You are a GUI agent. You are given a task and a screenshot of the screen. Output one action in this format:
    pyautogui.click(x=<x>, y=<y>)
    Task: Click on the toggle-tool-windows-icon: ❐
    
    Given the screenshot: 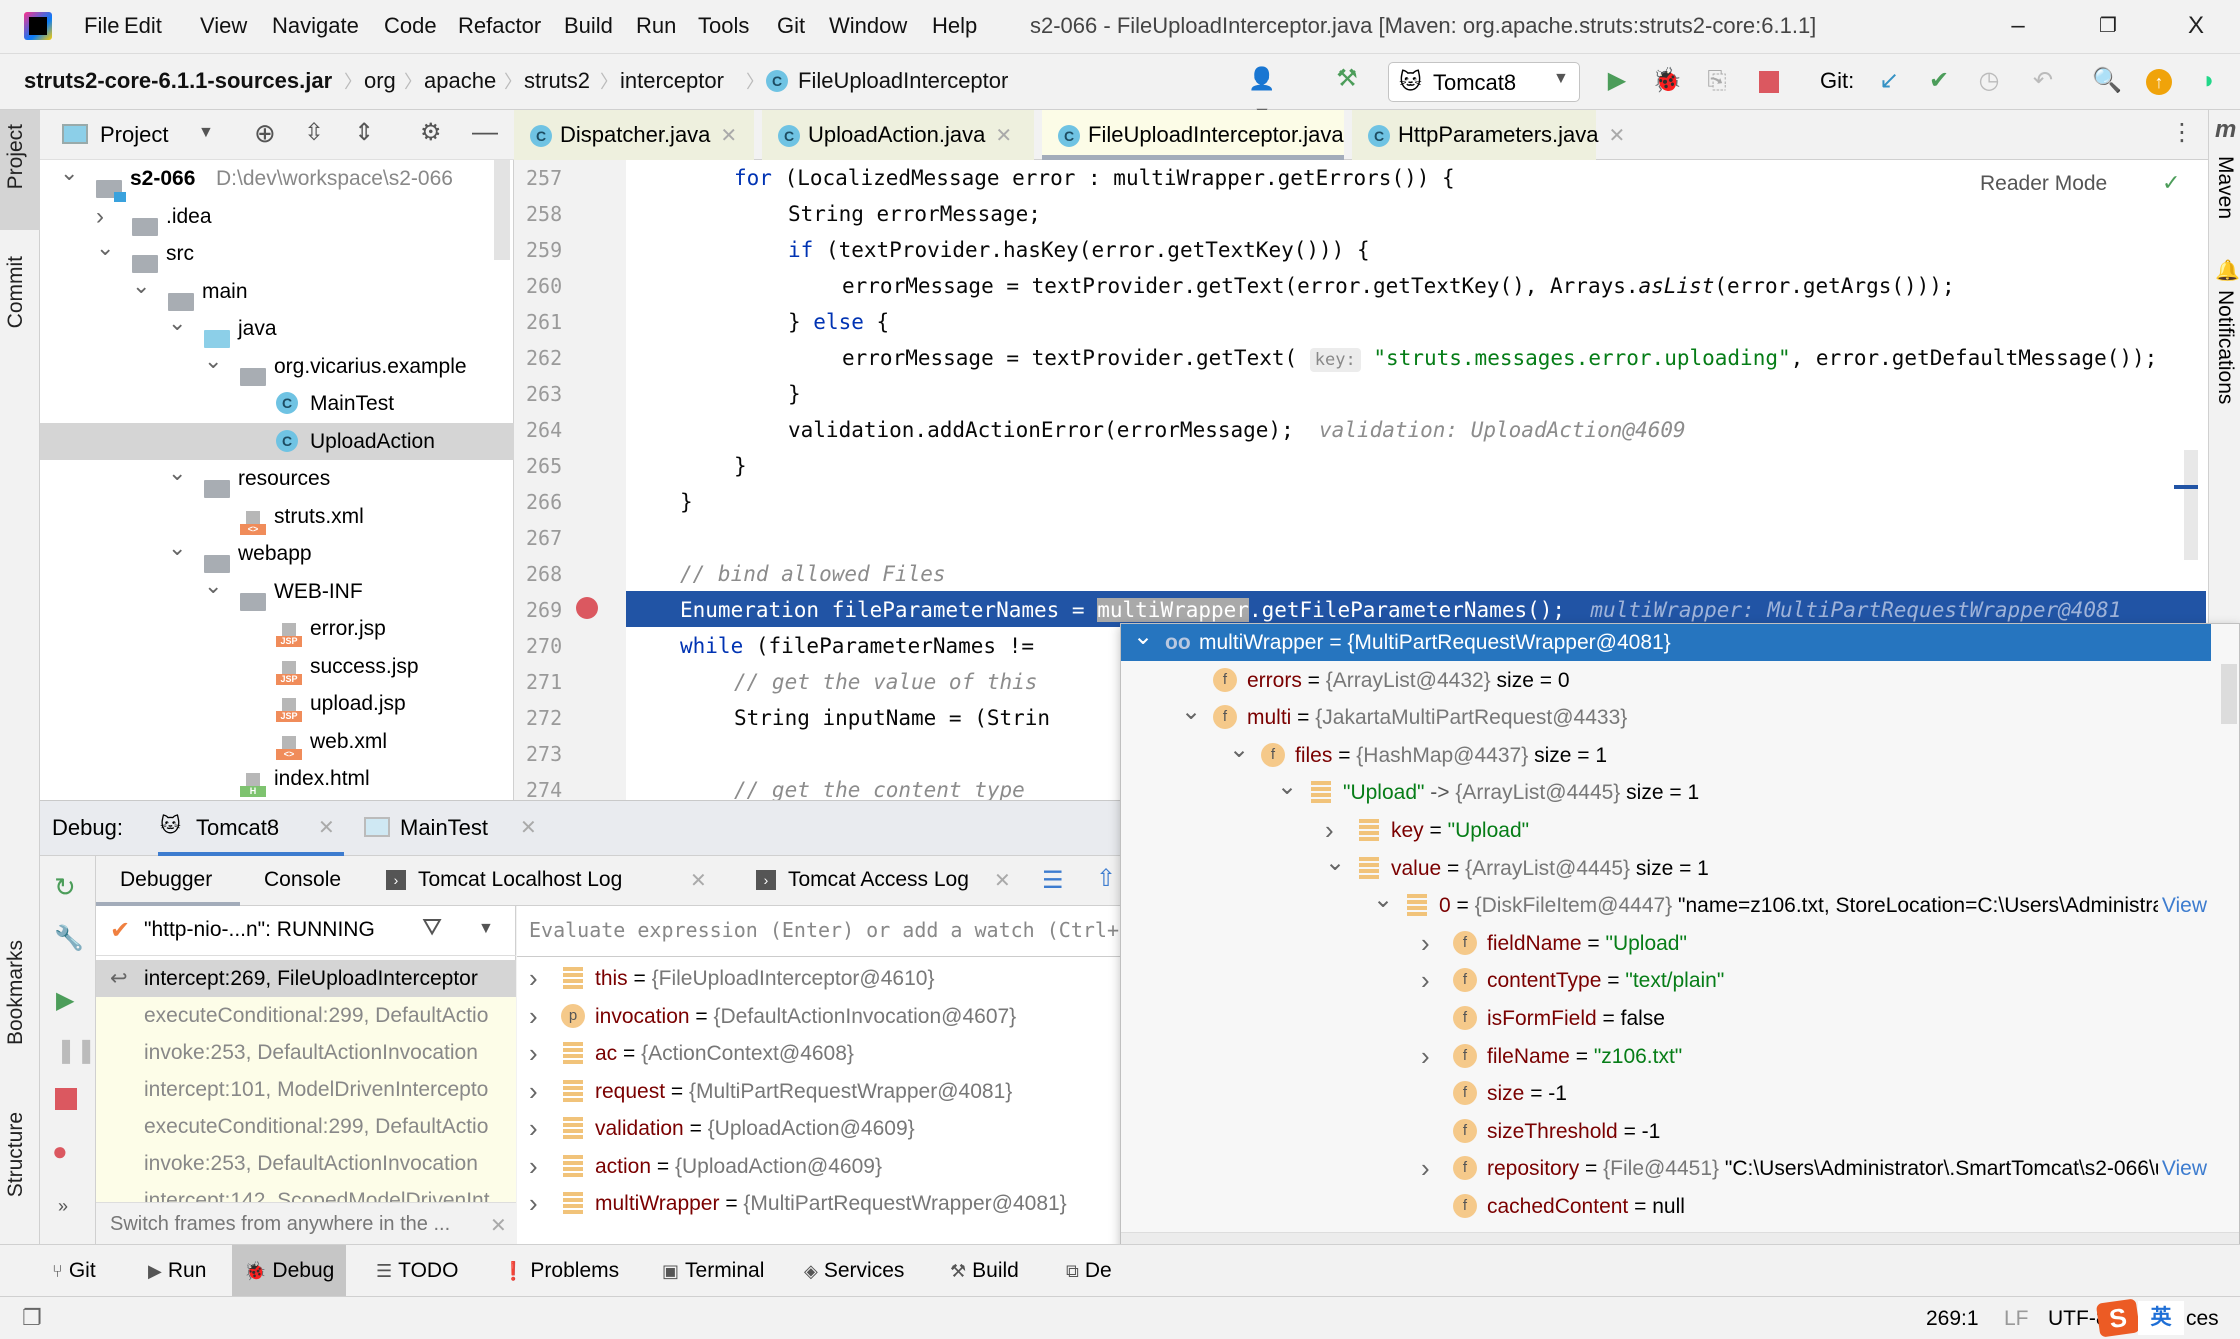 What is the action you would take?
    pyautogui.click(x=32, y=1318)
    